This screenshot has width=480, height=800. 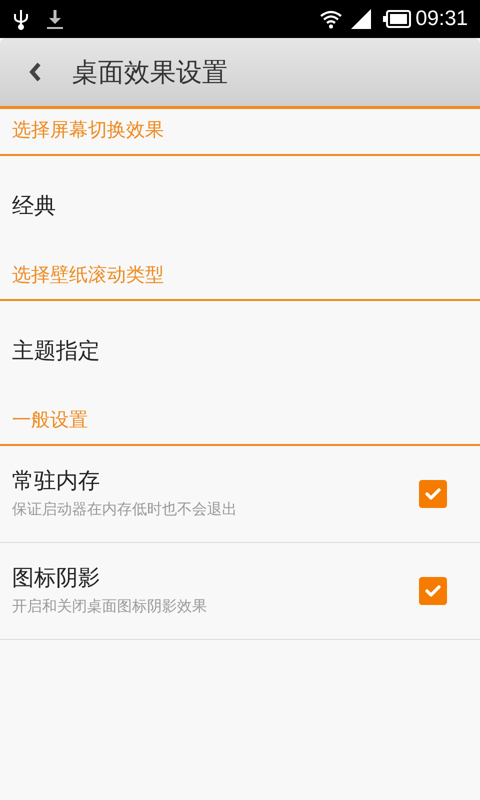 I want to click on setting-title: 常驻内存, so click(x=56, y=480).